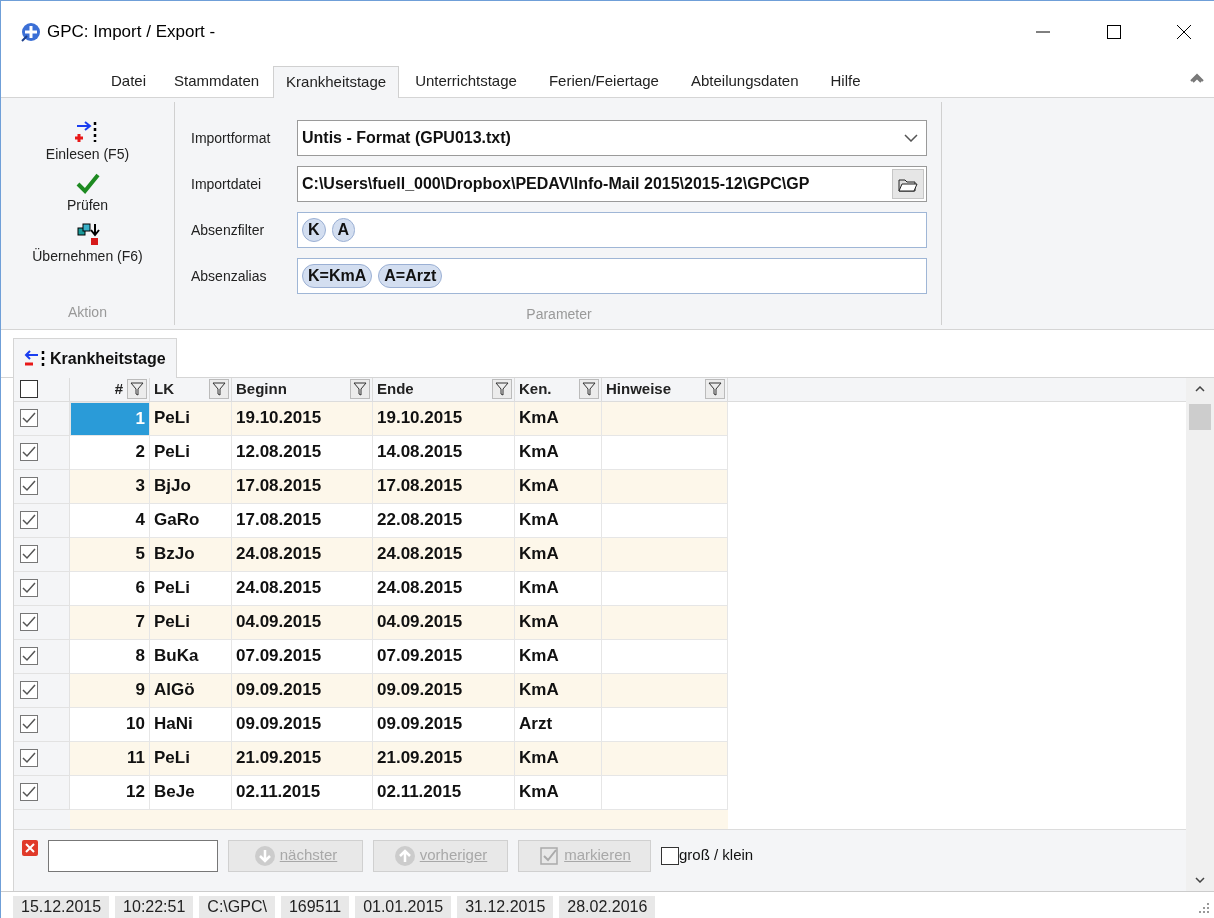 The height and width of the screenshot is (918, 1214). Describe the element at coordinates (336, 82) in the screenshot. I see `ribbon-tab: Krankheitstage` at that location.